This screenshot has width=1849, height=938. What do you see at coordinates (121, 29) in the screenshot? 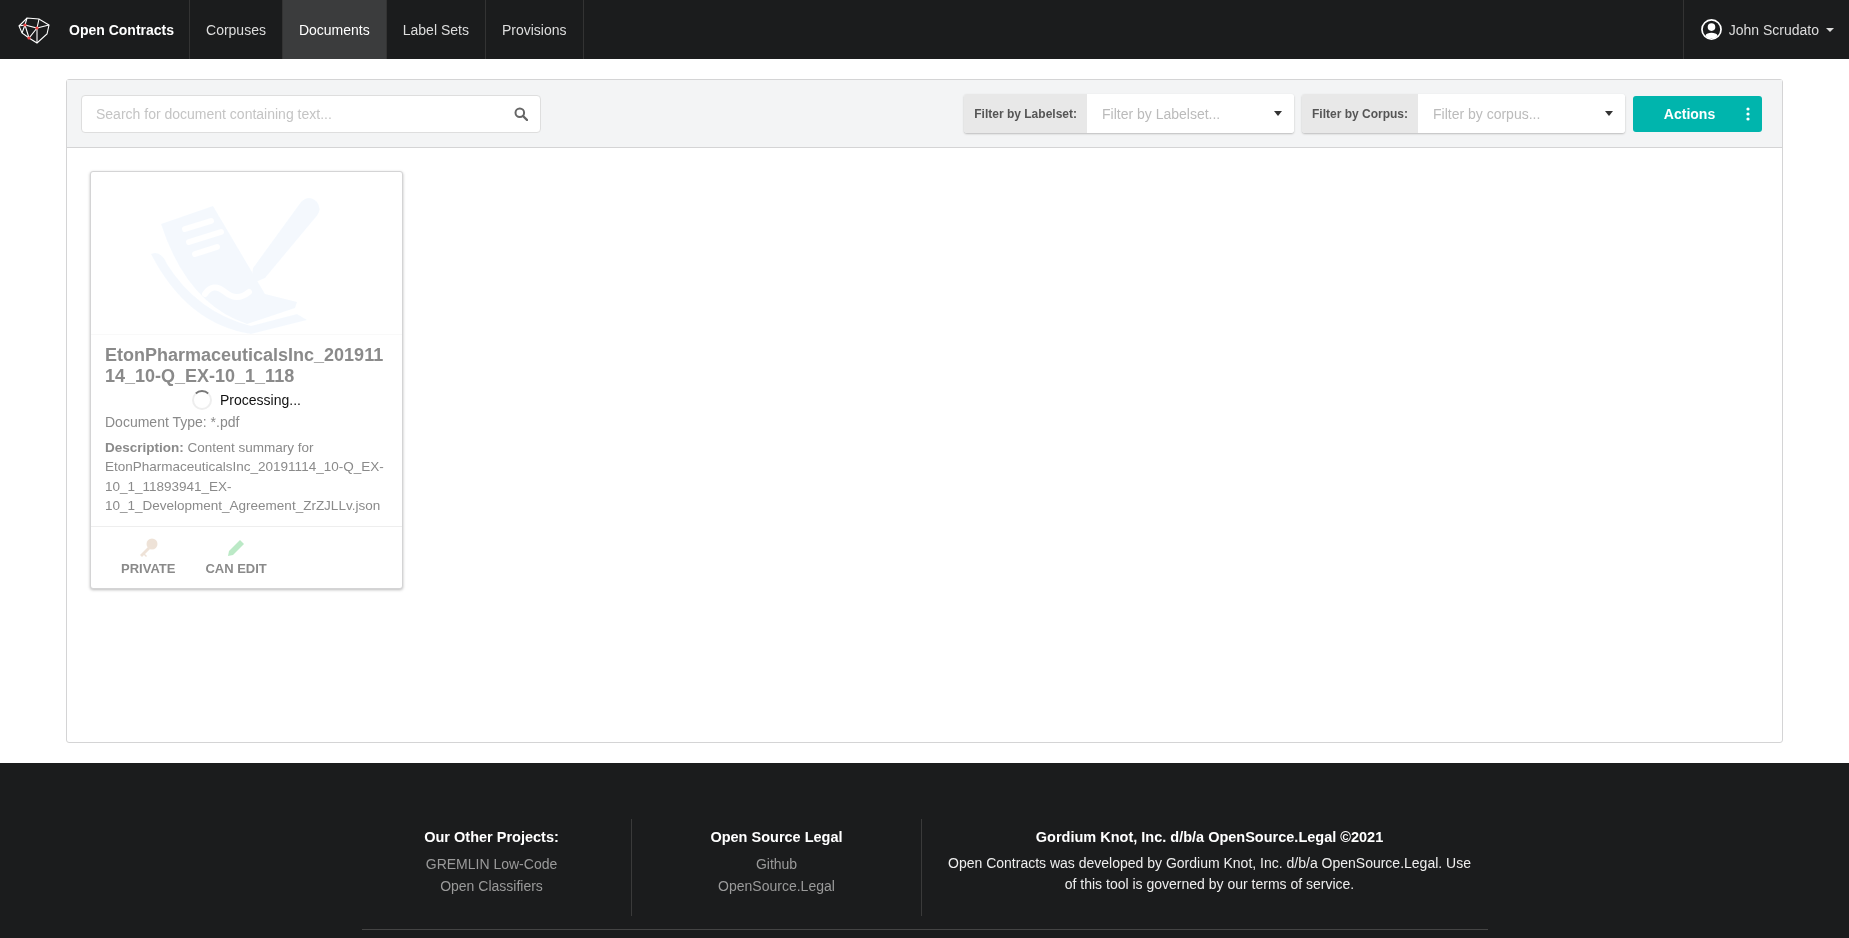
I see `brand-name: Open Contracts` at bounding box center [121, 29].